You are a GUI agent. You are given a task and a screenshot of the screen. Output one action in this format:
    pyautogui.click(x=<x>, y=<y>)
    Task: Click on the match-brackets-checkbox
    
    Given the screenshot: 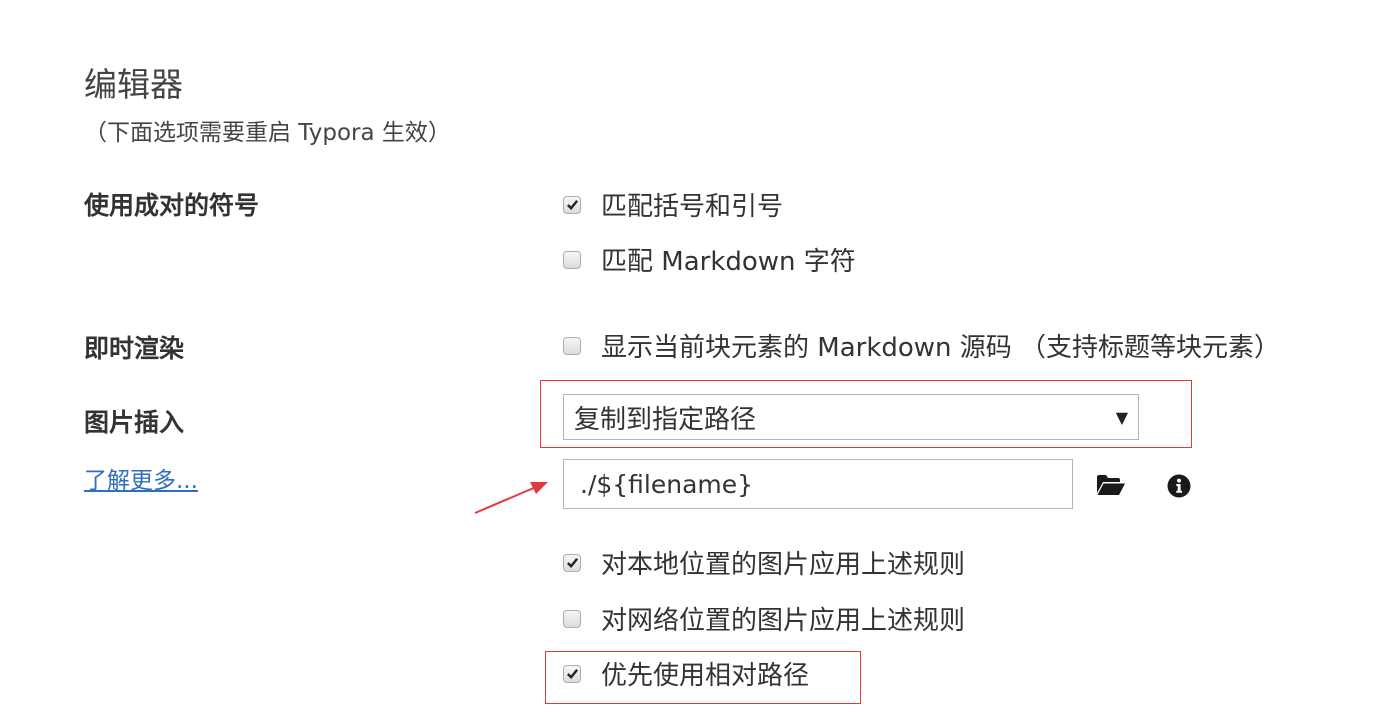 What is the action you would take?
    pyautogui.click(x=572, y=204)
    